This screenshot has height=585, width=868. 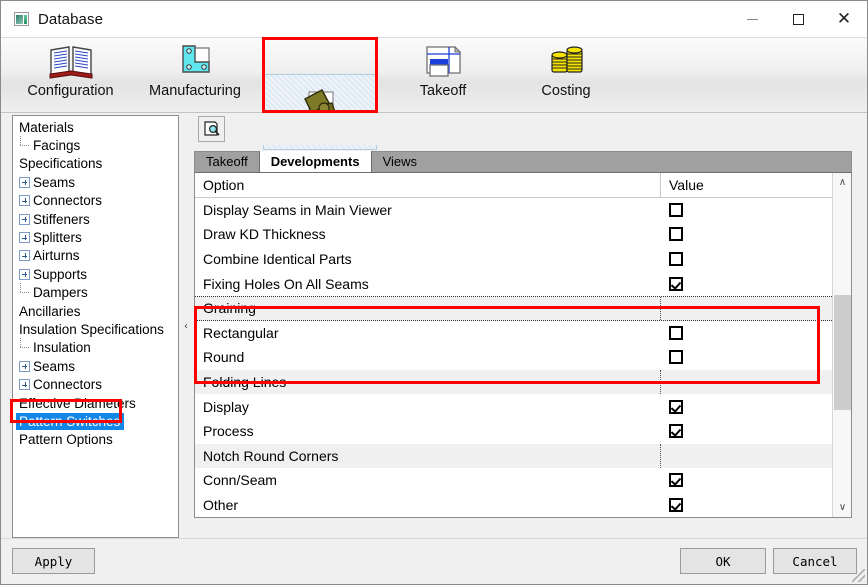 I want to click on tab-views: Views, so click(x=400, y=161).